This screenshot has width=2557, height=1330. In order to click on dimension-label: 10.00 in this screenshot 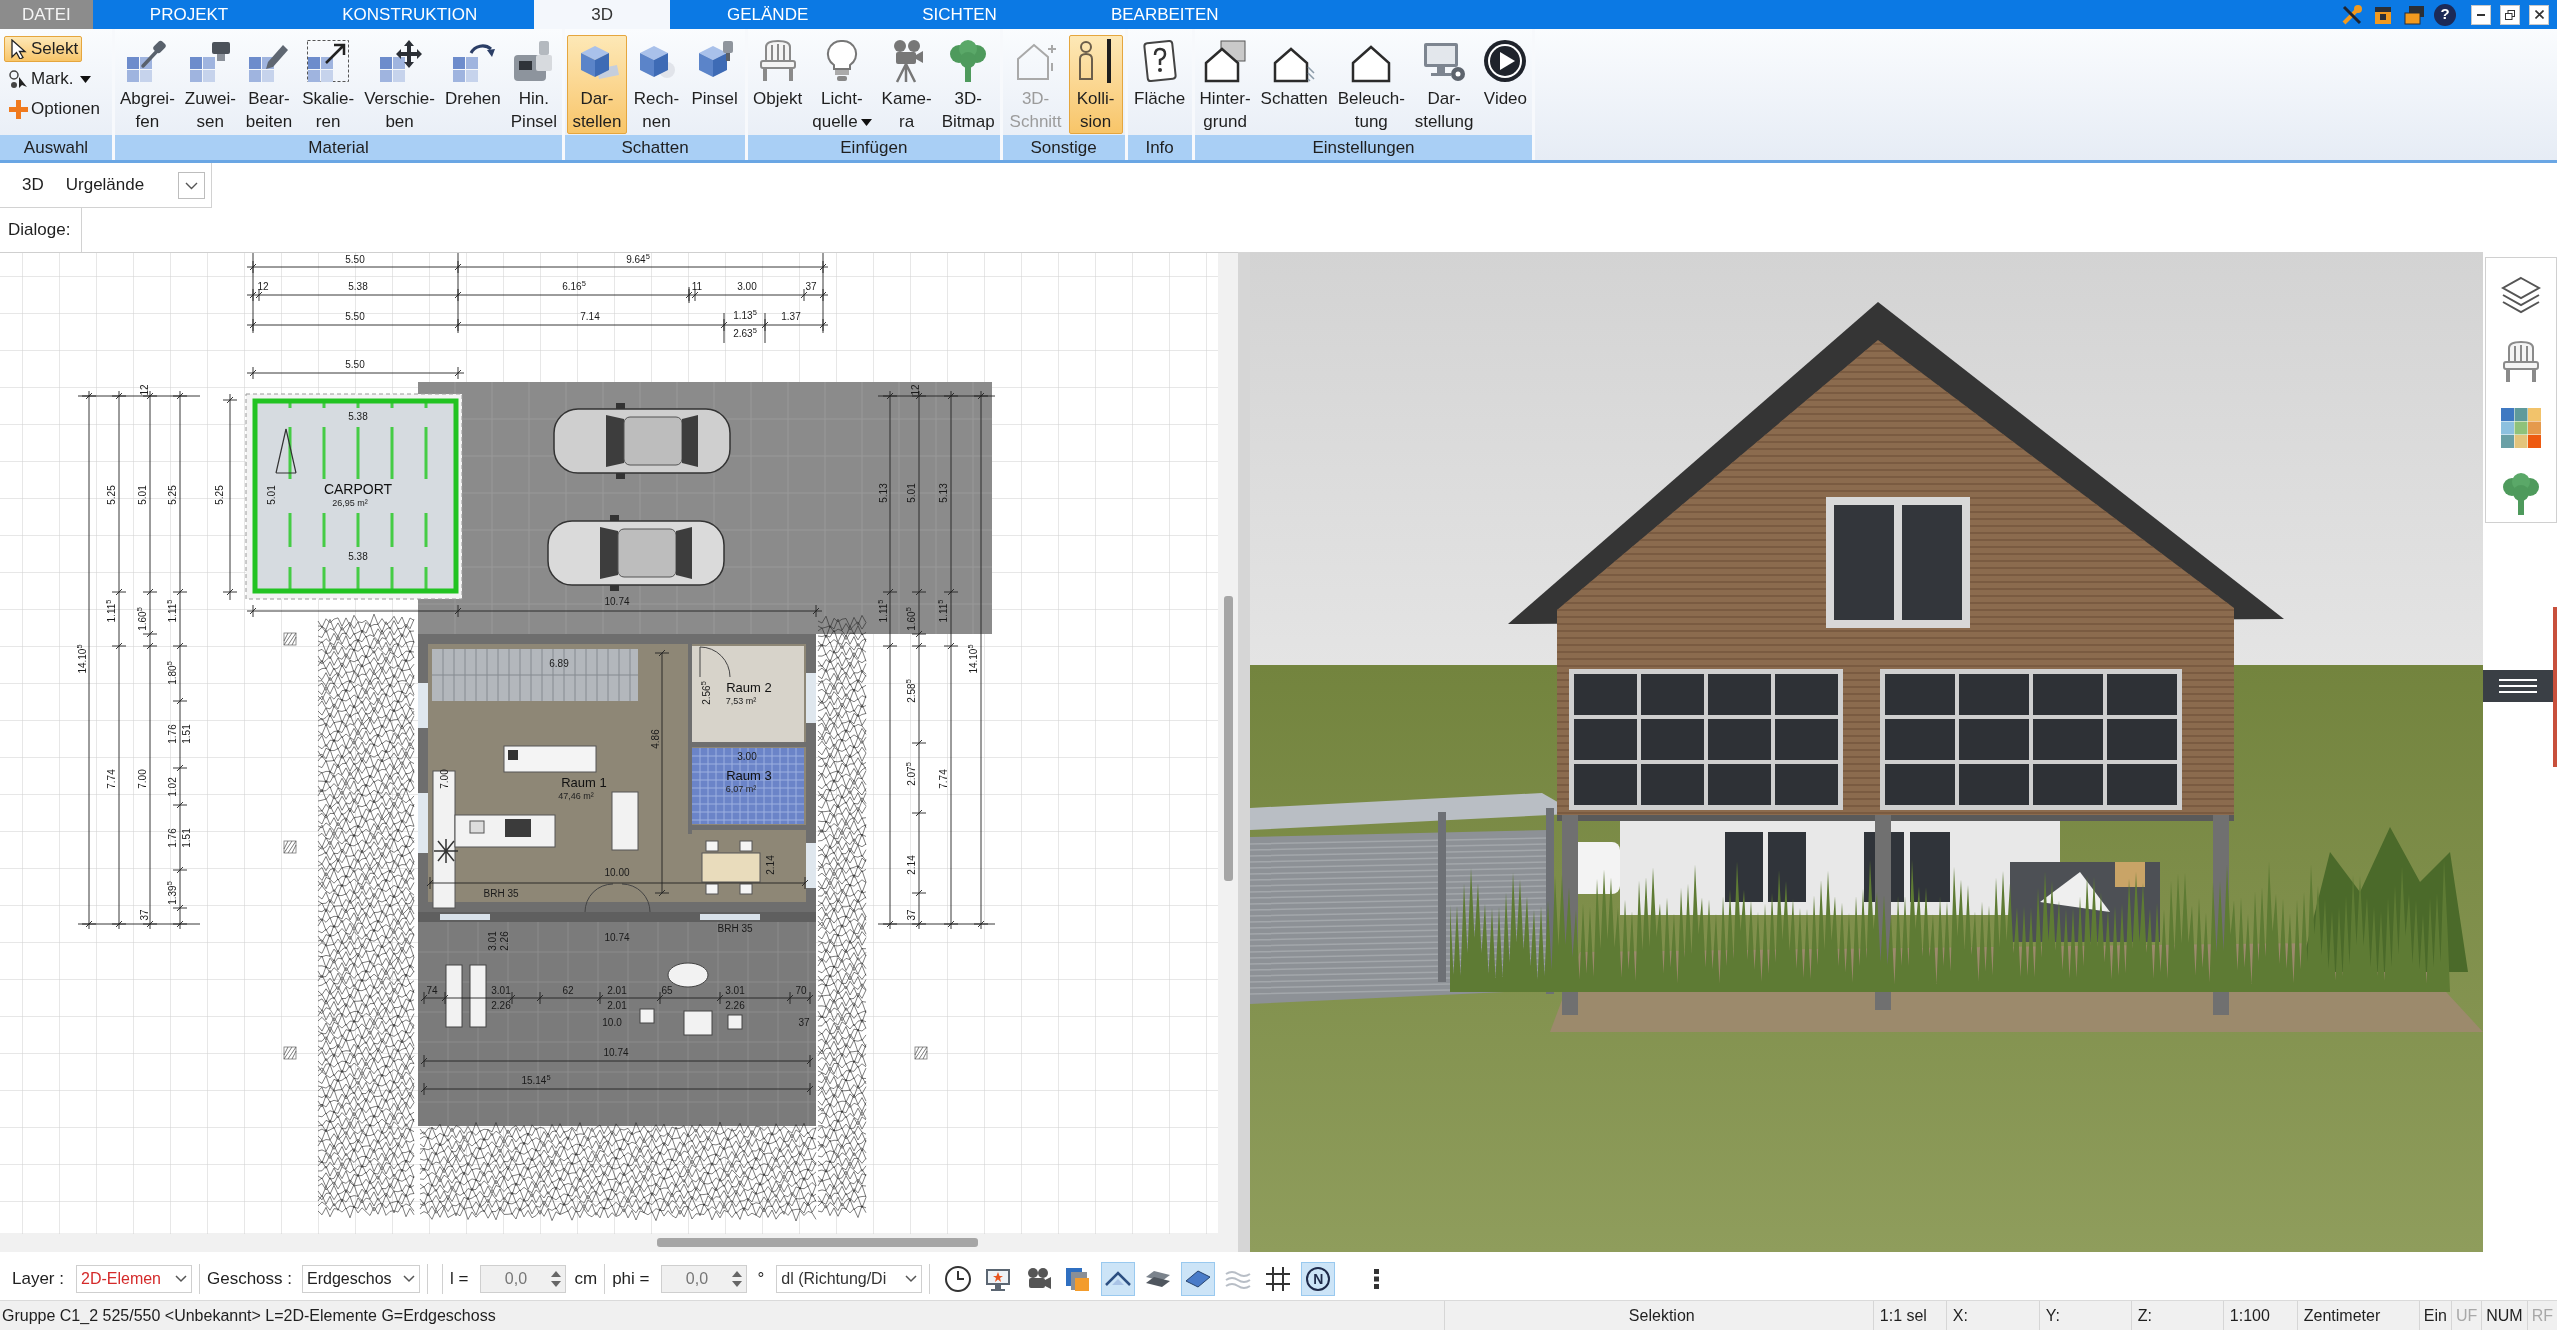, I will do `click(617, 873)`.